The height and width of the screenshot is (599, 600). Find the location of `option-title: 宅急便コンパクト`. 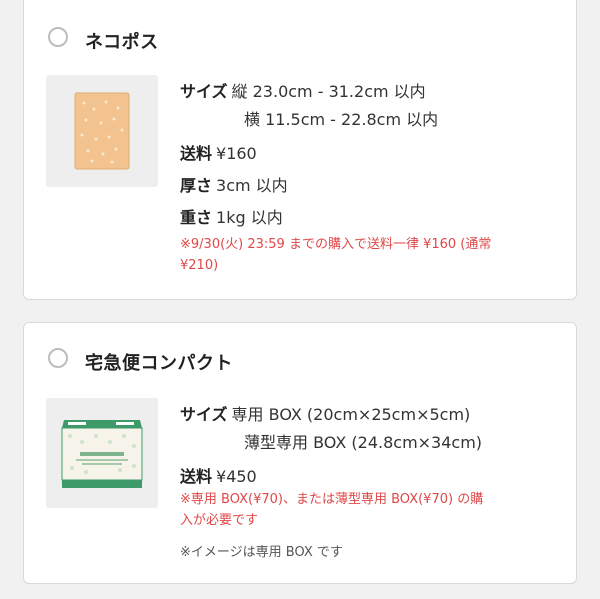

option-title: 宅急便コンパクト is located at coordinates (159, 363).